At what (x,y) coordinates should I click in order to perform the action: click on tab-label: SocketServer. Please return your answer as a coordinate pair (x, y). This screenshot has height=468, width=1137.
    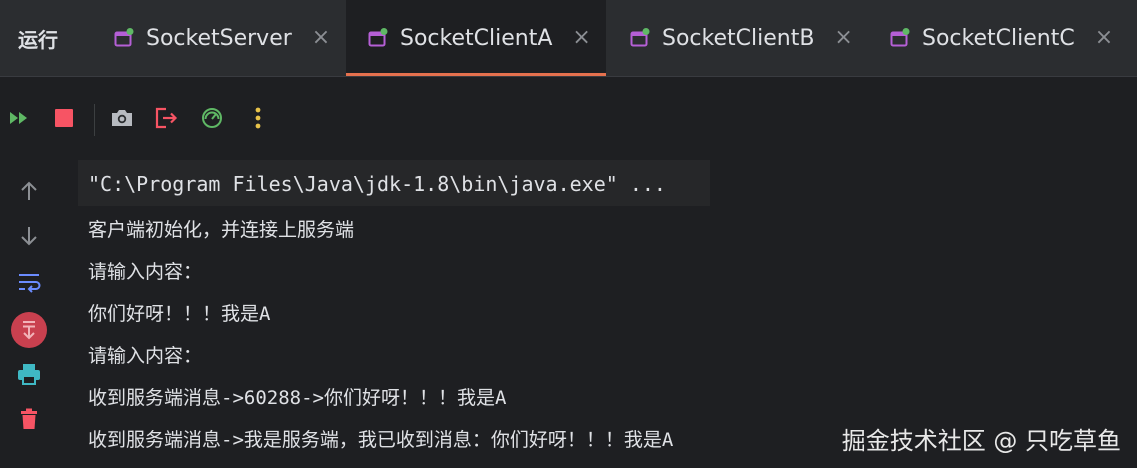
    Looking at the image, I should click on (219, 38).